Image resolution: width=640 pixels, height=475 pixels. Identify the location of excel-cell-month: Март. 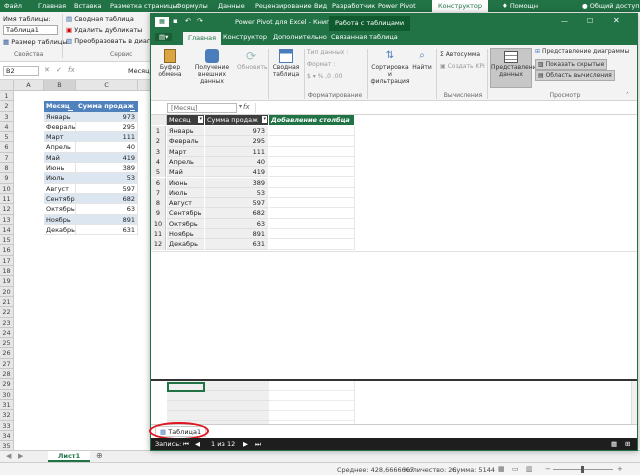
(60, 137).